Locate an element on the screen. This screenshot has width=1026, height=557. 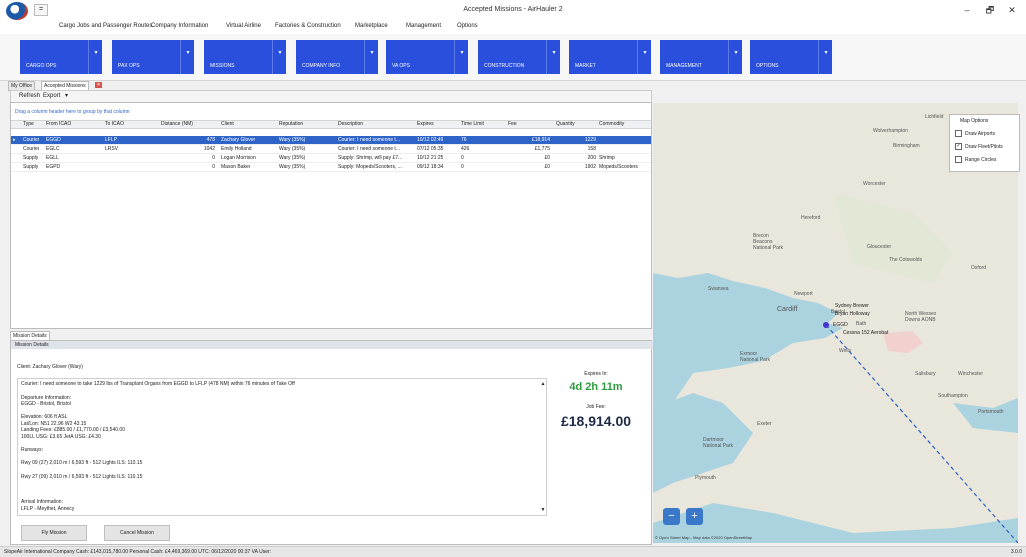
menu-tab-cargo: Cargo Jobs and Passenger Routes is located at coordinates (105, 26).